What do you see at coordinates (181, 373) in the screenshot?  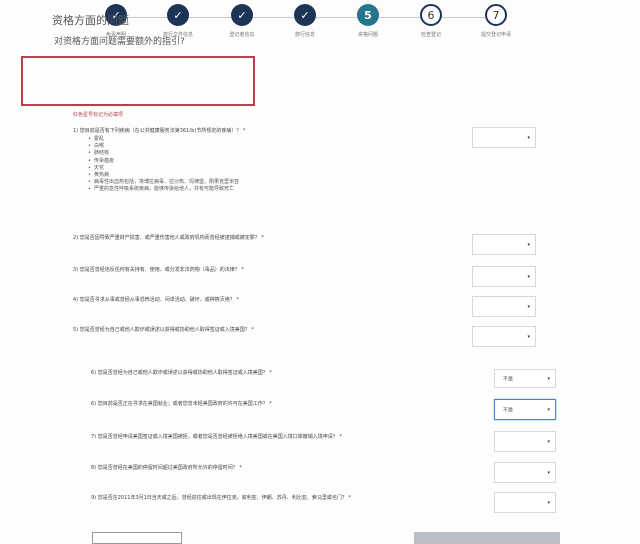 I see `question-6: 6) 您是否曾经为自己或他人欺诈或误述以获得或协助他人取得签证或入境美国？ *` at bounding box center [181, 373].